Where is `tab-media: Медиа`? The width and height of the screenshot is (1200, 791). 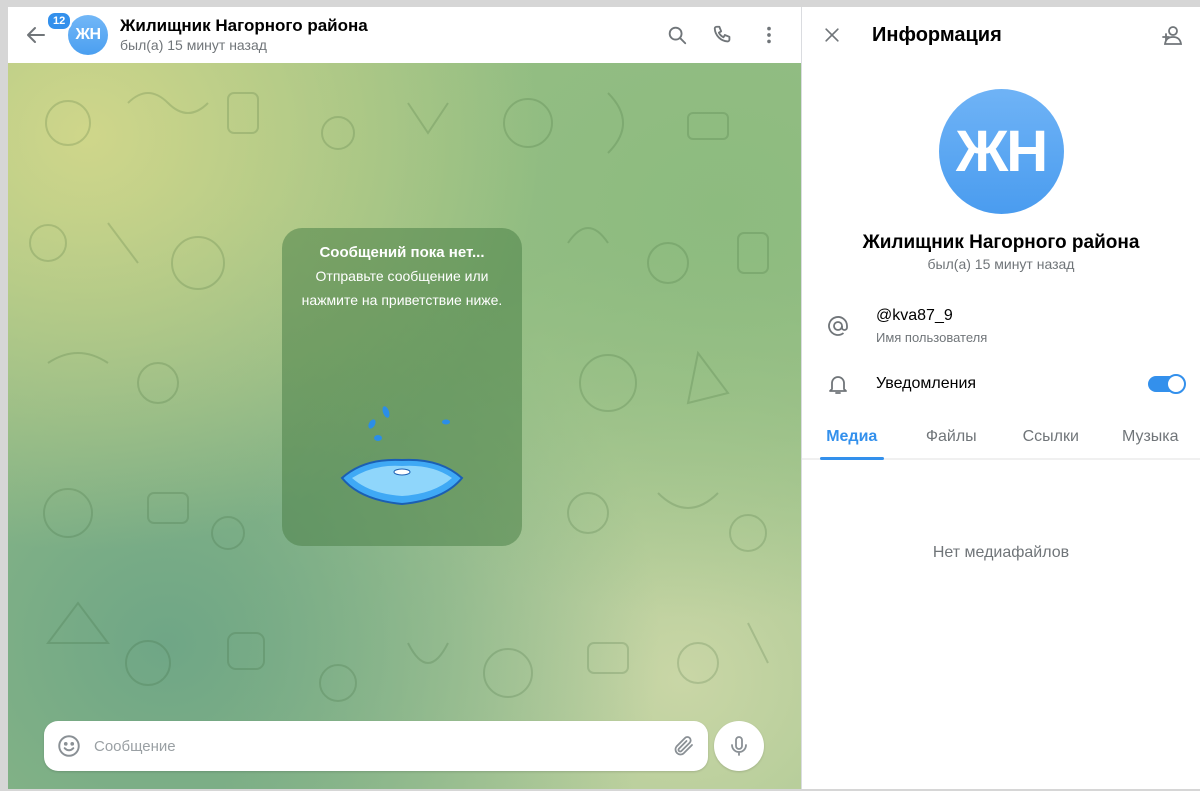
tab-media: Медиа is located at coordinates (852, 438).